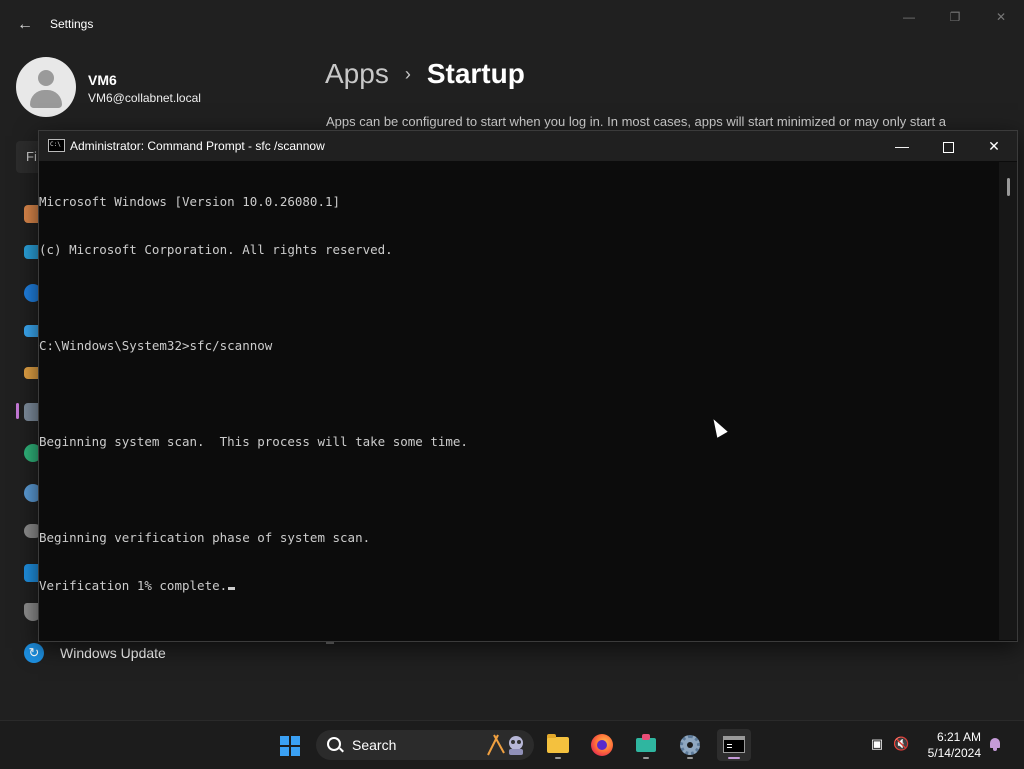  I want to click on settings-title: Settings, so click(72, 24).